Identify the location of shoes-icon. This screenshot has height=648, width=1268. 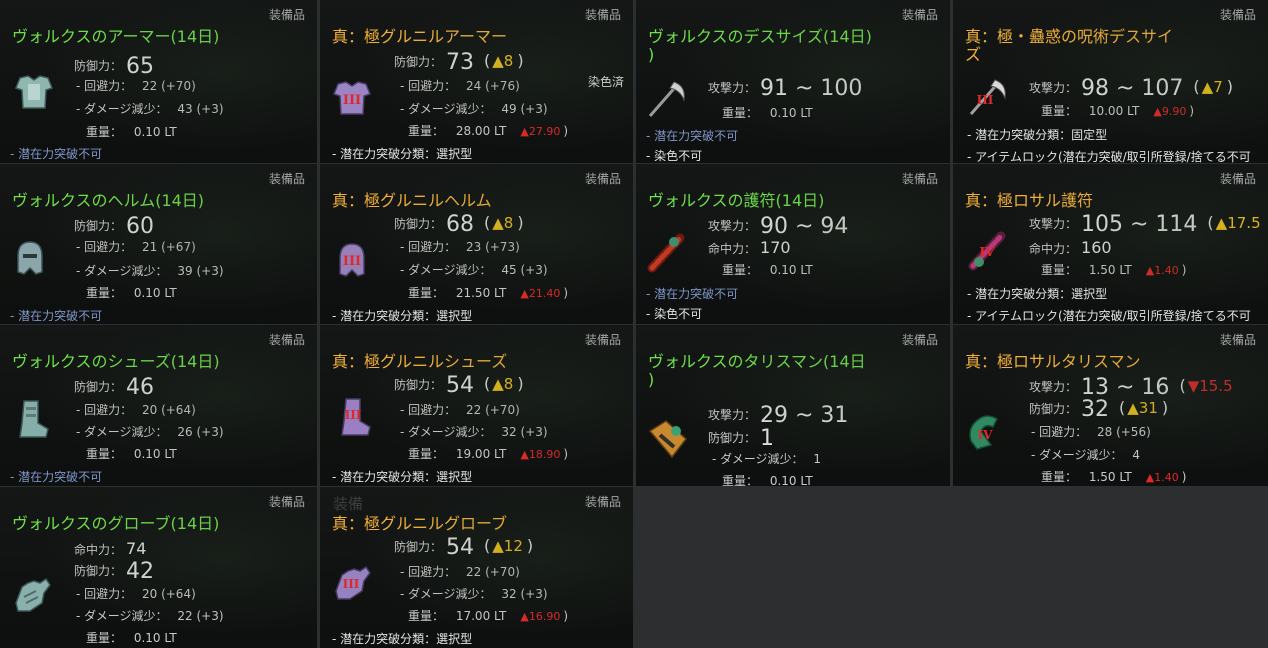
(32, 419).